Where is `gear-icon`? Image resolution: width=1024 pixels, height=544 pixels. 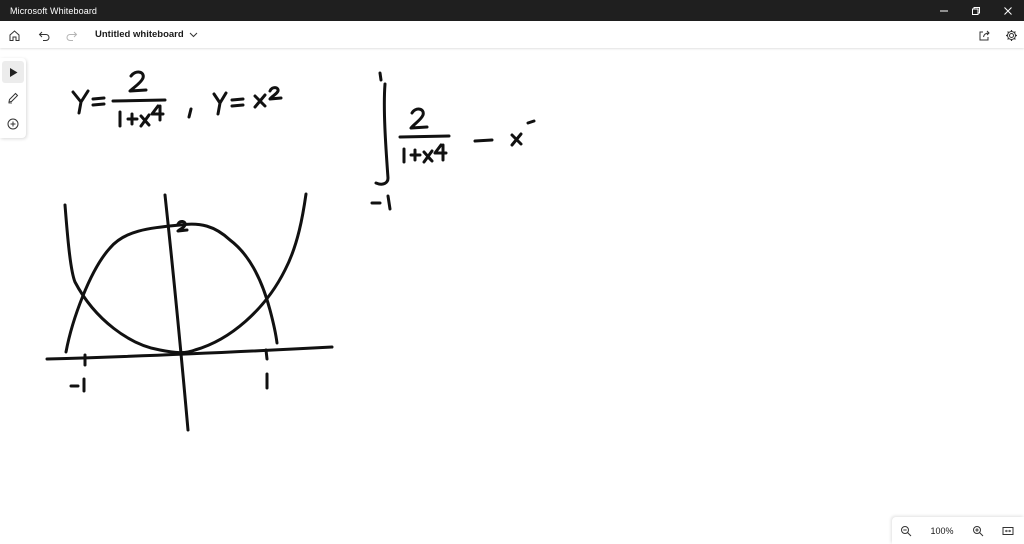 gear-icon is located at coordinates (1011, 35).